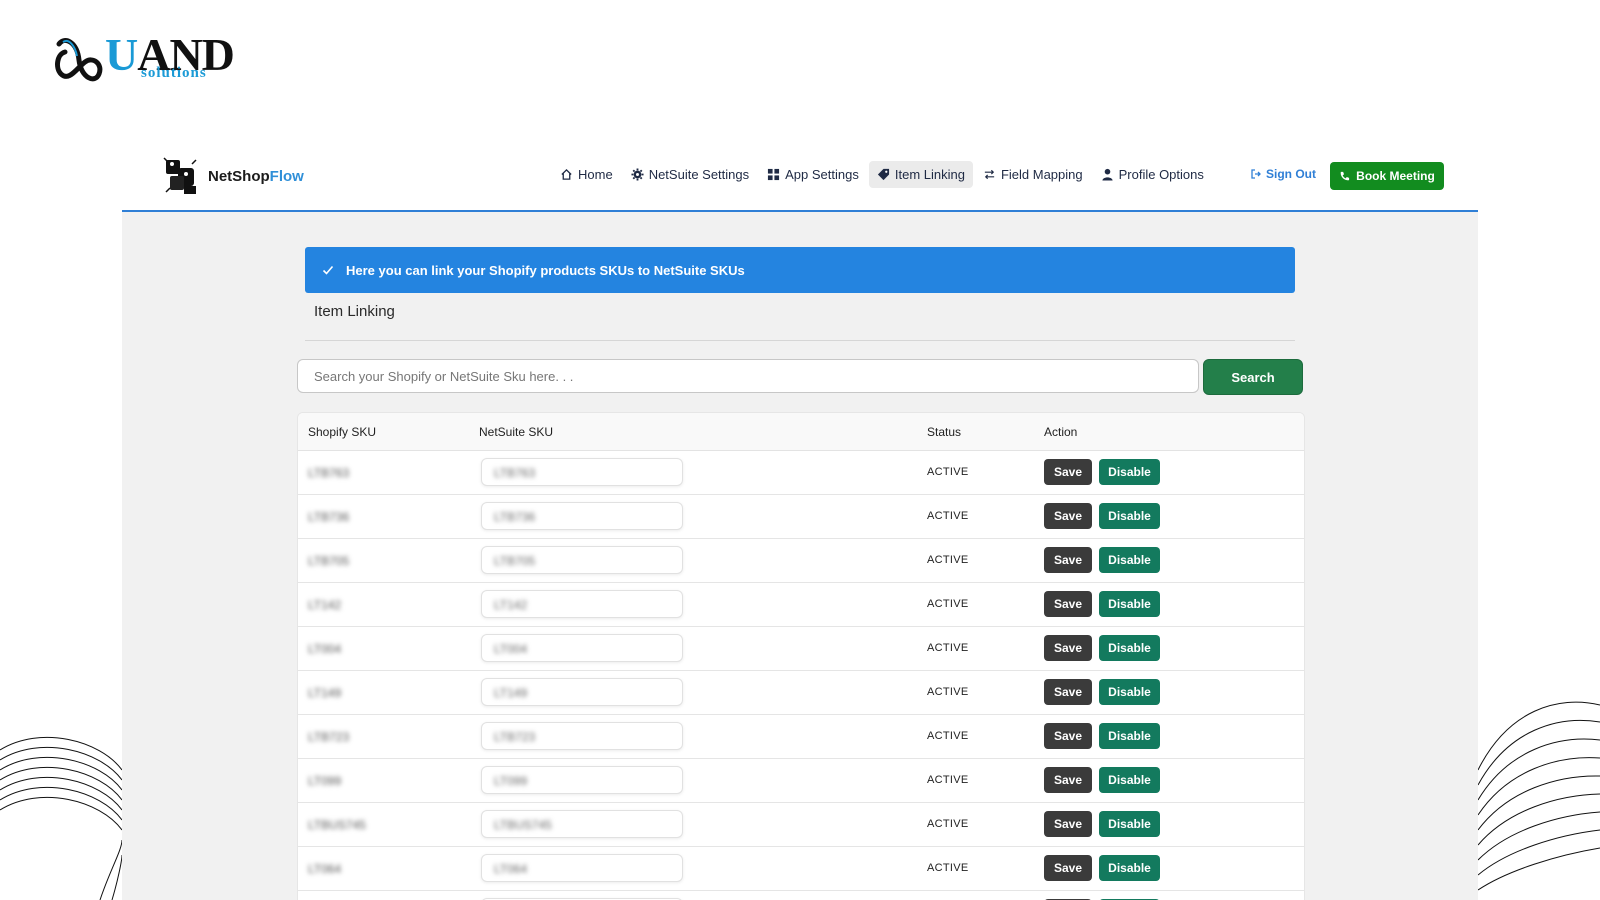  I want to click on netsuite-sku-input: LT099, so click(582, 780).